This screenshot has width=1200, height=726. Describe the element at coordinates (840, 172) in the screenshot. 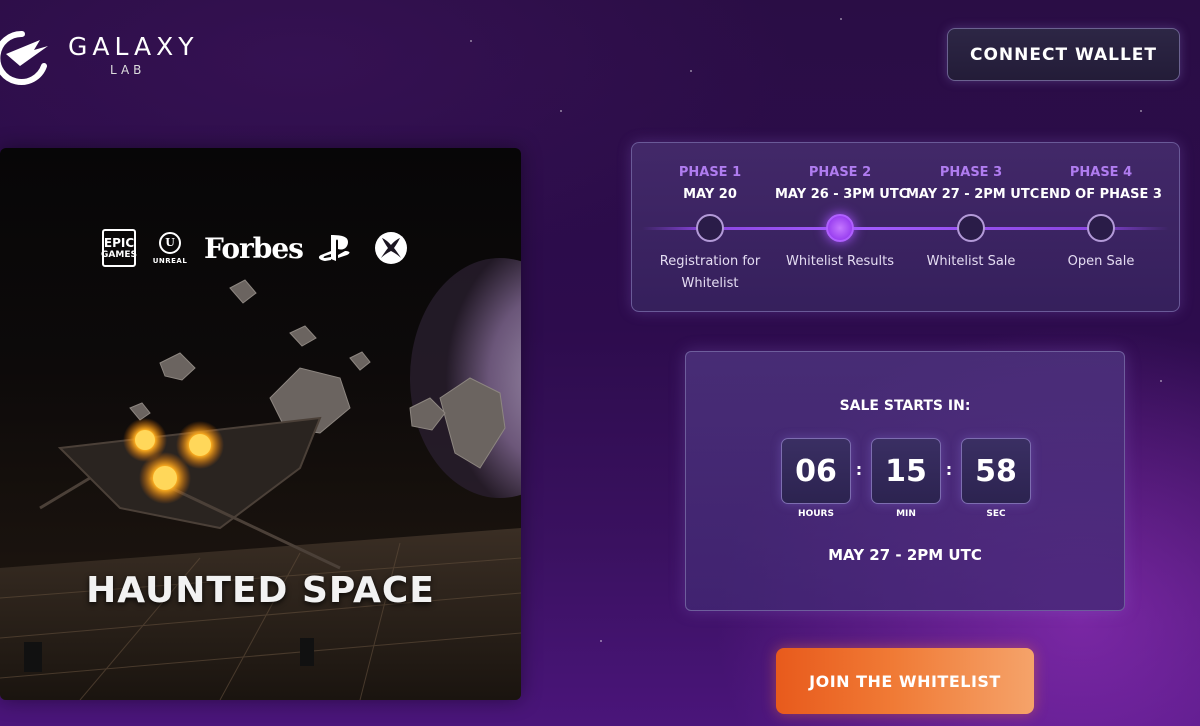

I see `phase-label: PHASE 2` at that location.